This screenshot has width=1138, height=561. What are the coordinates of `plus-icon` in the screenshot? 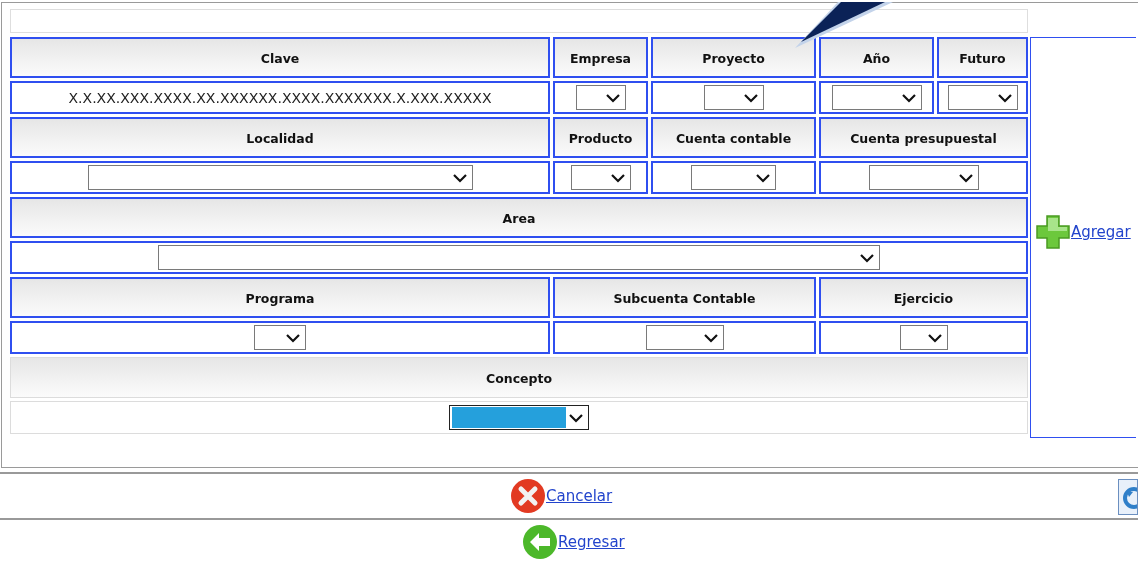 It's located at (1053, 232).